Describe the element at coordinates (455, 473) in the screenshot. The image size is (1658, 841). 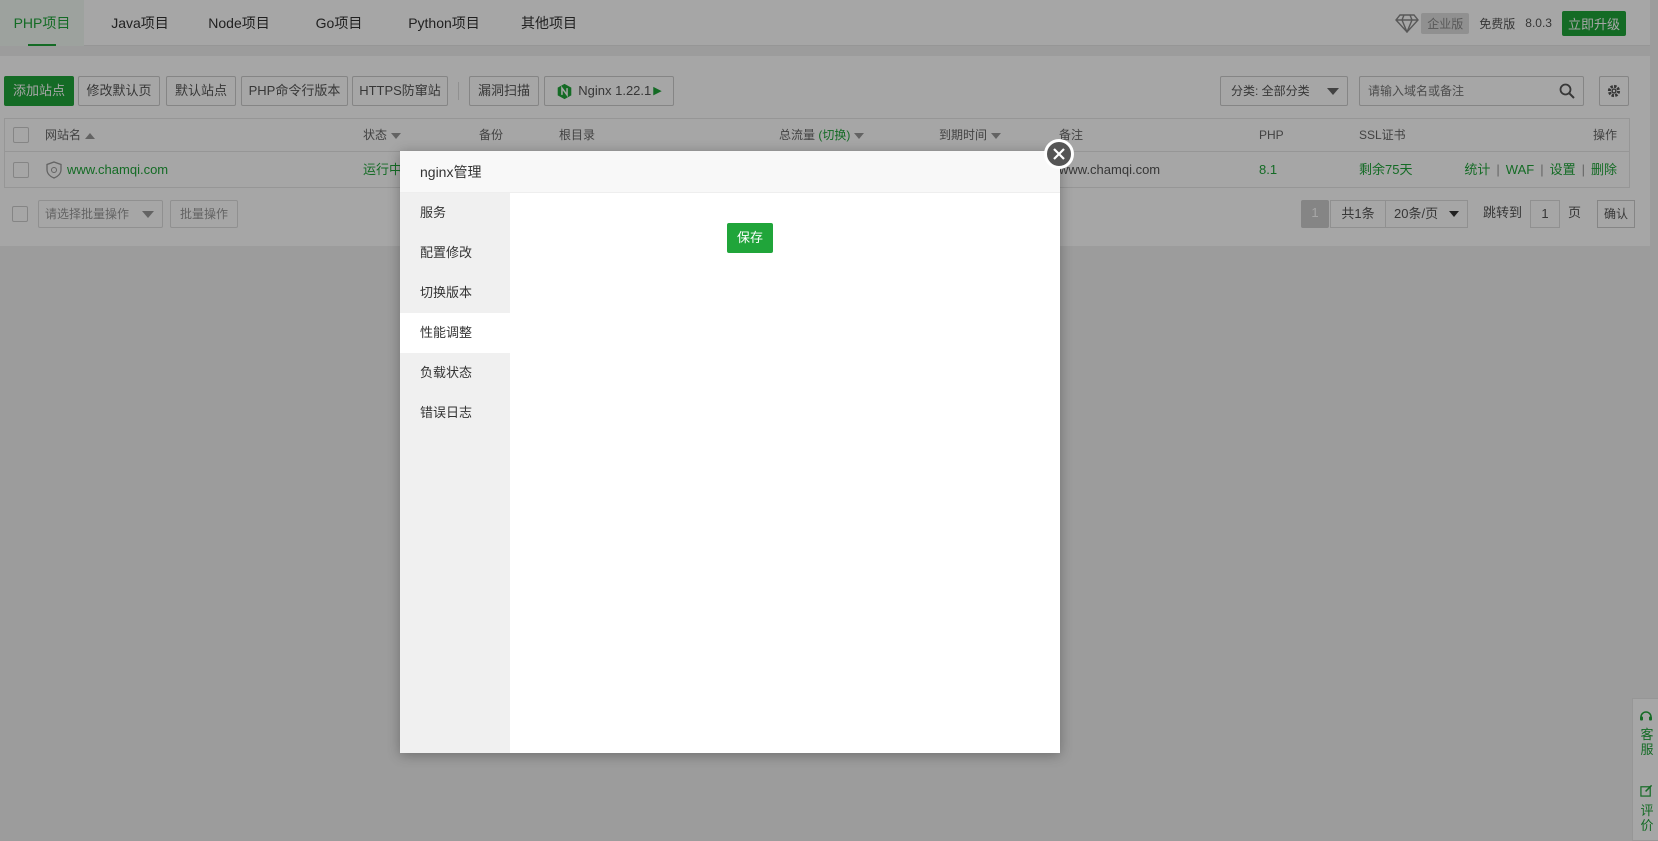
I see `dialog-side-menu: 服务 配置修改 切换版本 性能调整 负载状态 错误日志` at that location.